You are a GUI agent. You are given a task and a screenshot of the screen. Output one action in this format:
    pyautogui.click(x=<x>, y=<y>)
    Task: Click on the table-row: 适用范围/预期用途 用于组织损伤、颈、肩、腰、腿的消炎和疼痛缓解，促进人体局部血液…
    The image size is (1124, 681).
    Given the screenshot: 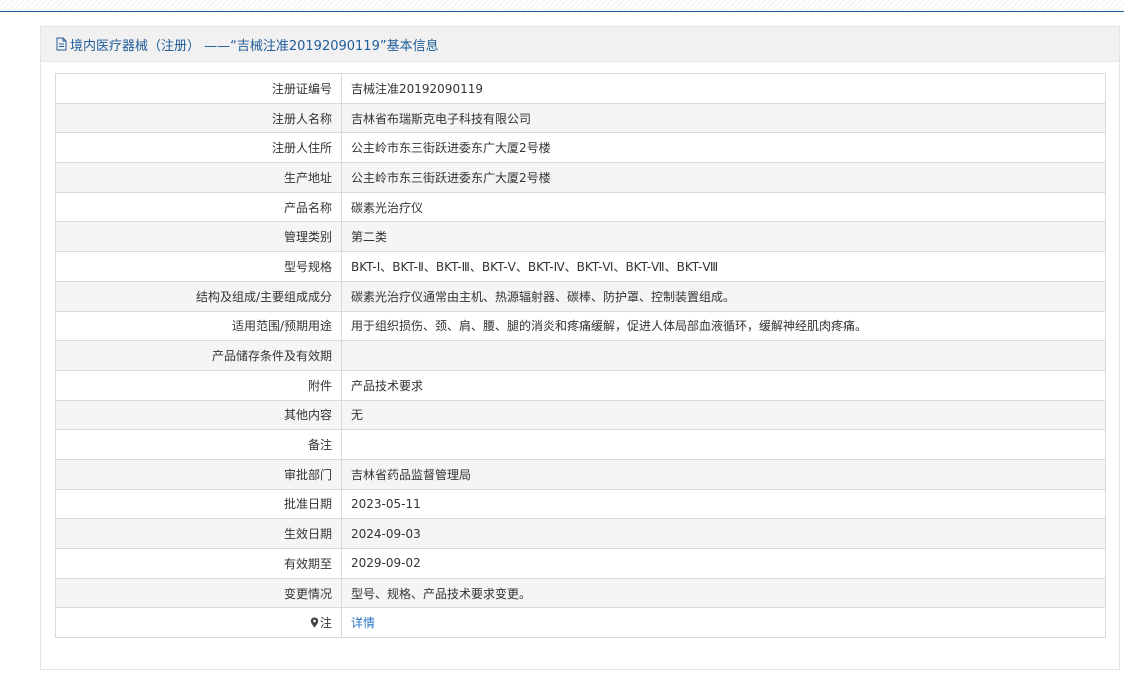 What is the action you would take?
    pyautogui.click(x=580, y=326)
    